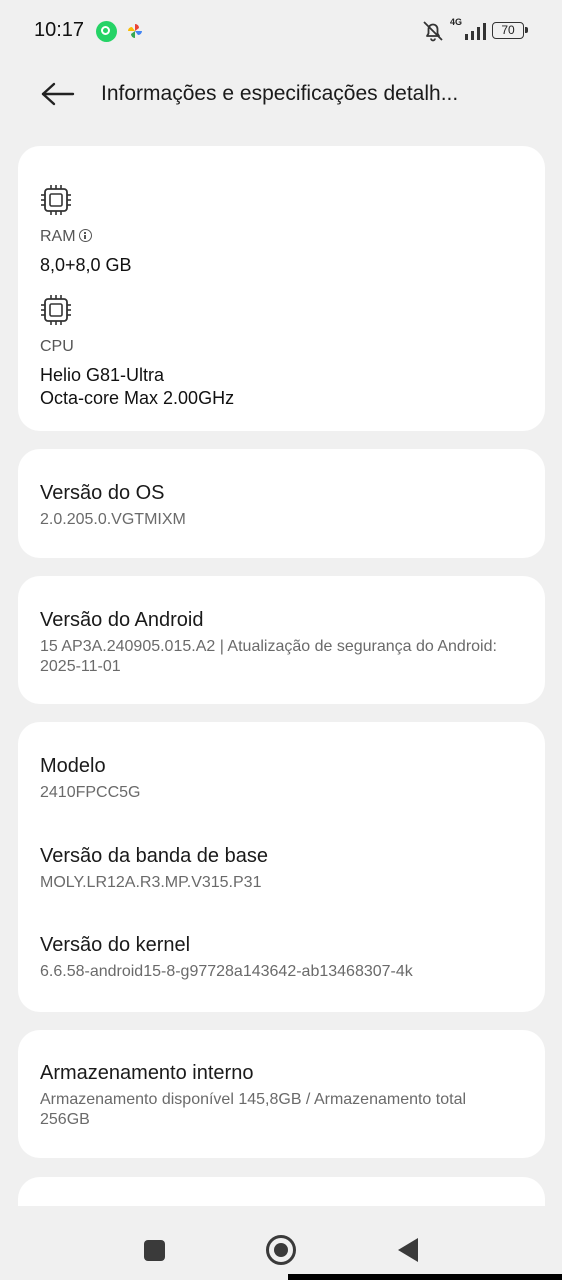  Describe the element at coordinates (137, 398) in the screenshot. I see `cpu-value-line2: Octa-core Max 2.00GHz` at that location.